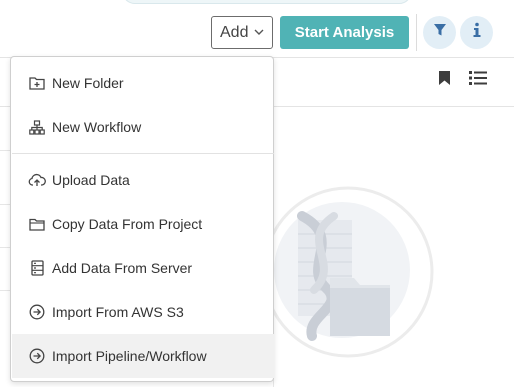 The width and height of the screenshot is (514, 387). I want to click on menu-item-import-from-aws-s3: Import From AWS S3, so click(143, 312).